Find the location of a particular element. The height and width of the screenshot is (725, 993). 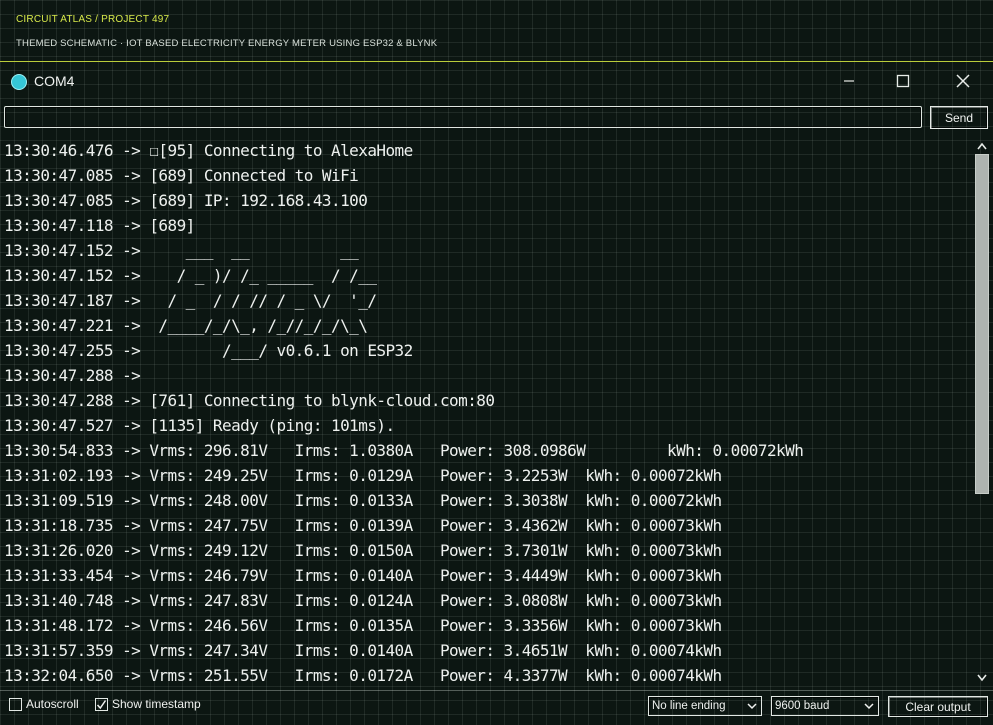

minimize-button is located at coordinates (849, 81).